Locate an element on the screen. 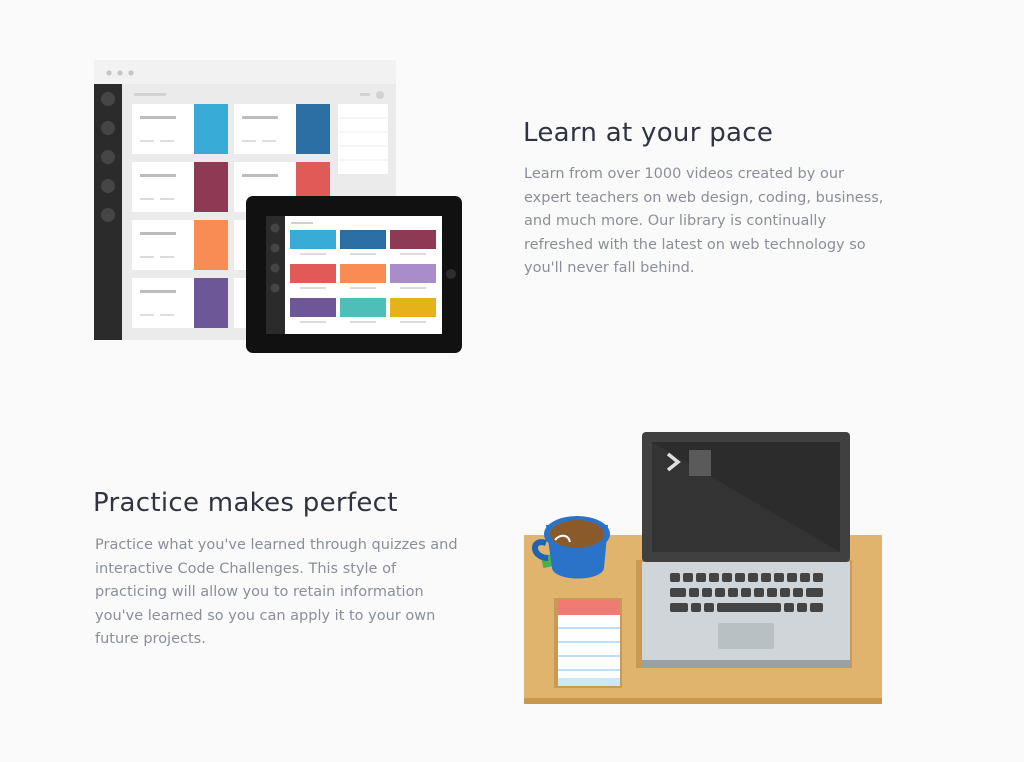  tablet-home-button-icon is located at coordinates (451, 274).